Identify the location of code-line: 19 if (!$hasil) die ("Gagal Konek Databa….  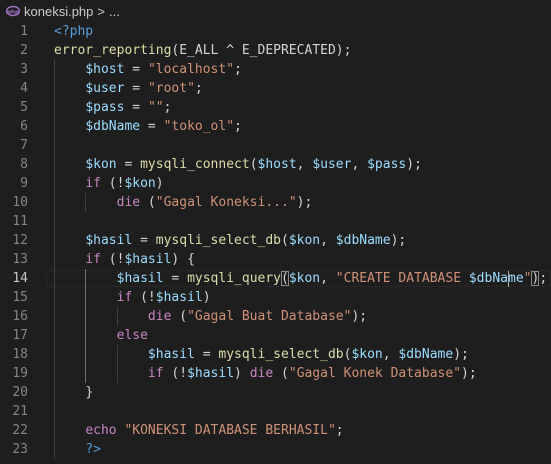
(275, 373).